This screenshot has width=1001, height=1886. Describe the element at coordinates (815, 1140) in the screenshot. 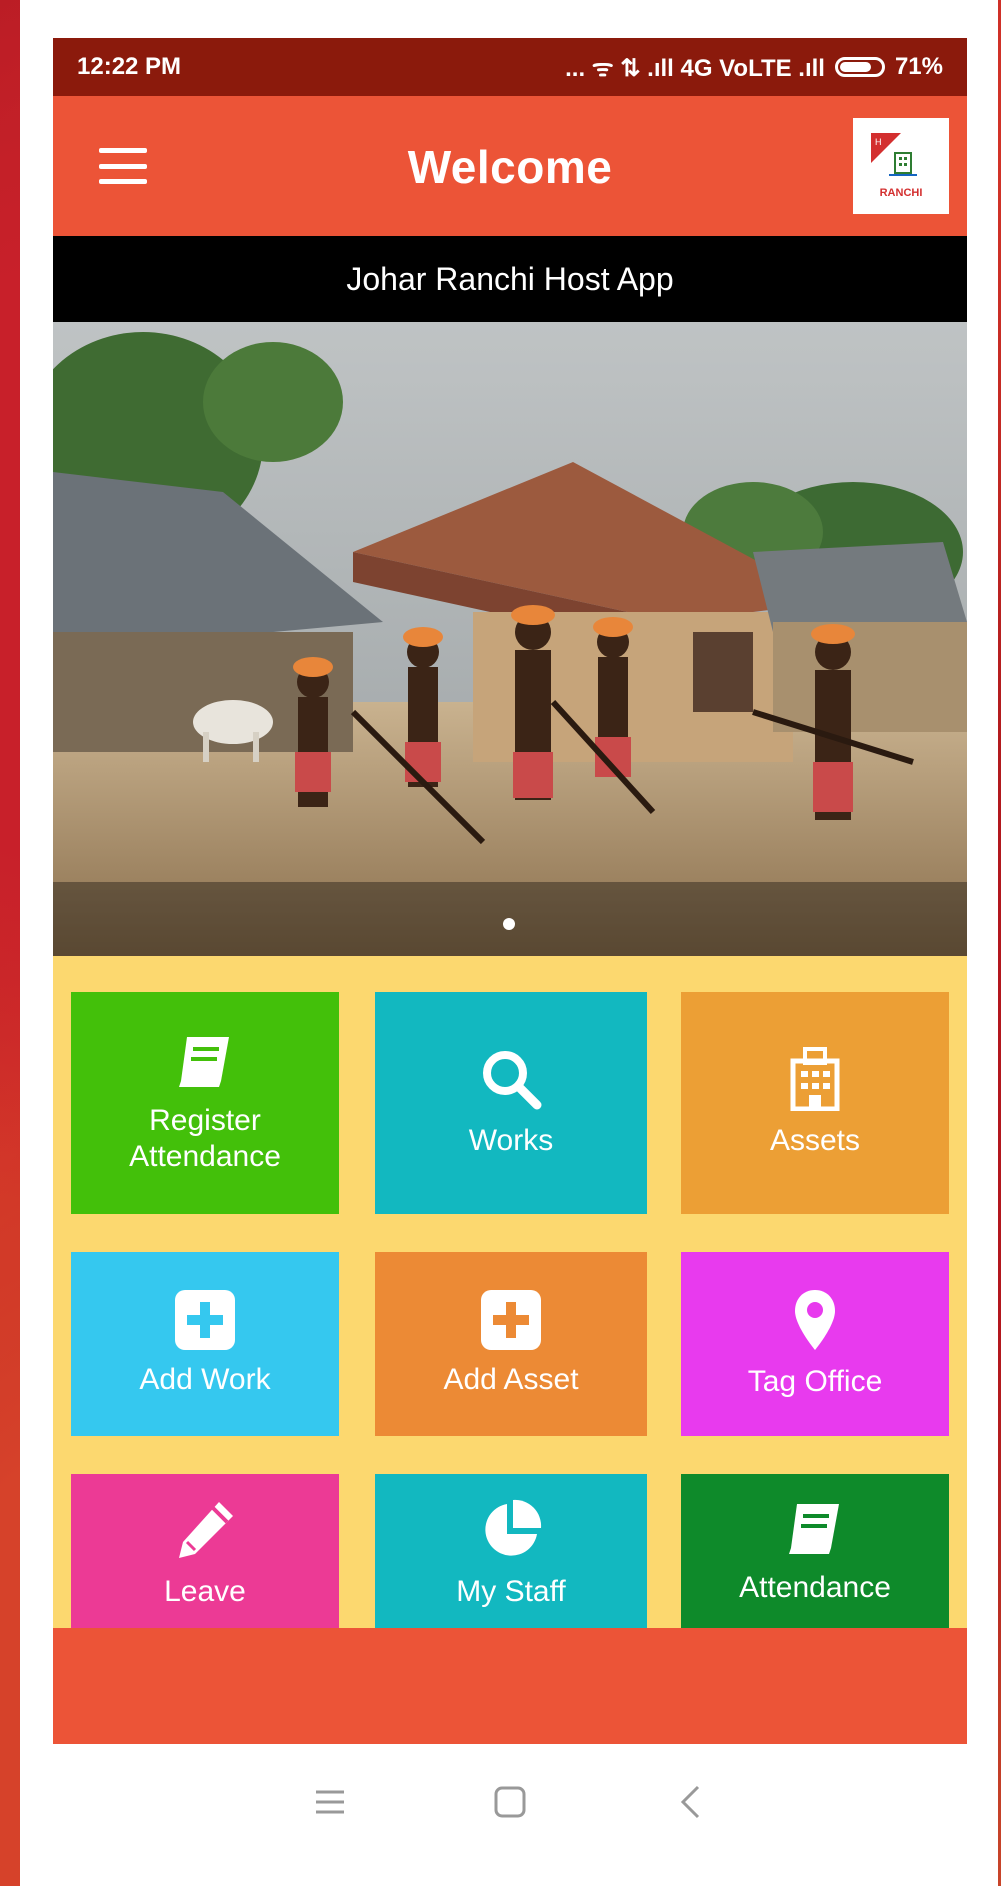

I see `tile-label: Assets` at that location.